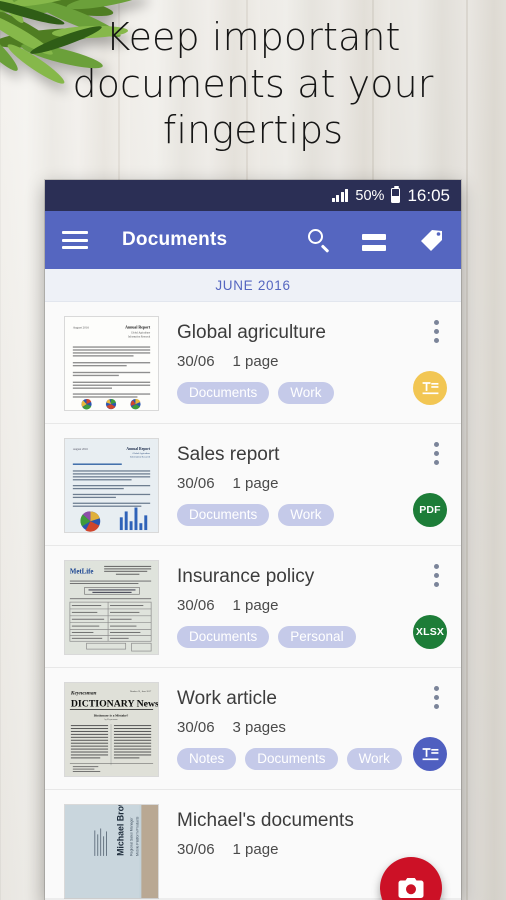 This screenshot has width=506, height=900. I want to click on tag-chips: Documents Personal, so click(292, 637).